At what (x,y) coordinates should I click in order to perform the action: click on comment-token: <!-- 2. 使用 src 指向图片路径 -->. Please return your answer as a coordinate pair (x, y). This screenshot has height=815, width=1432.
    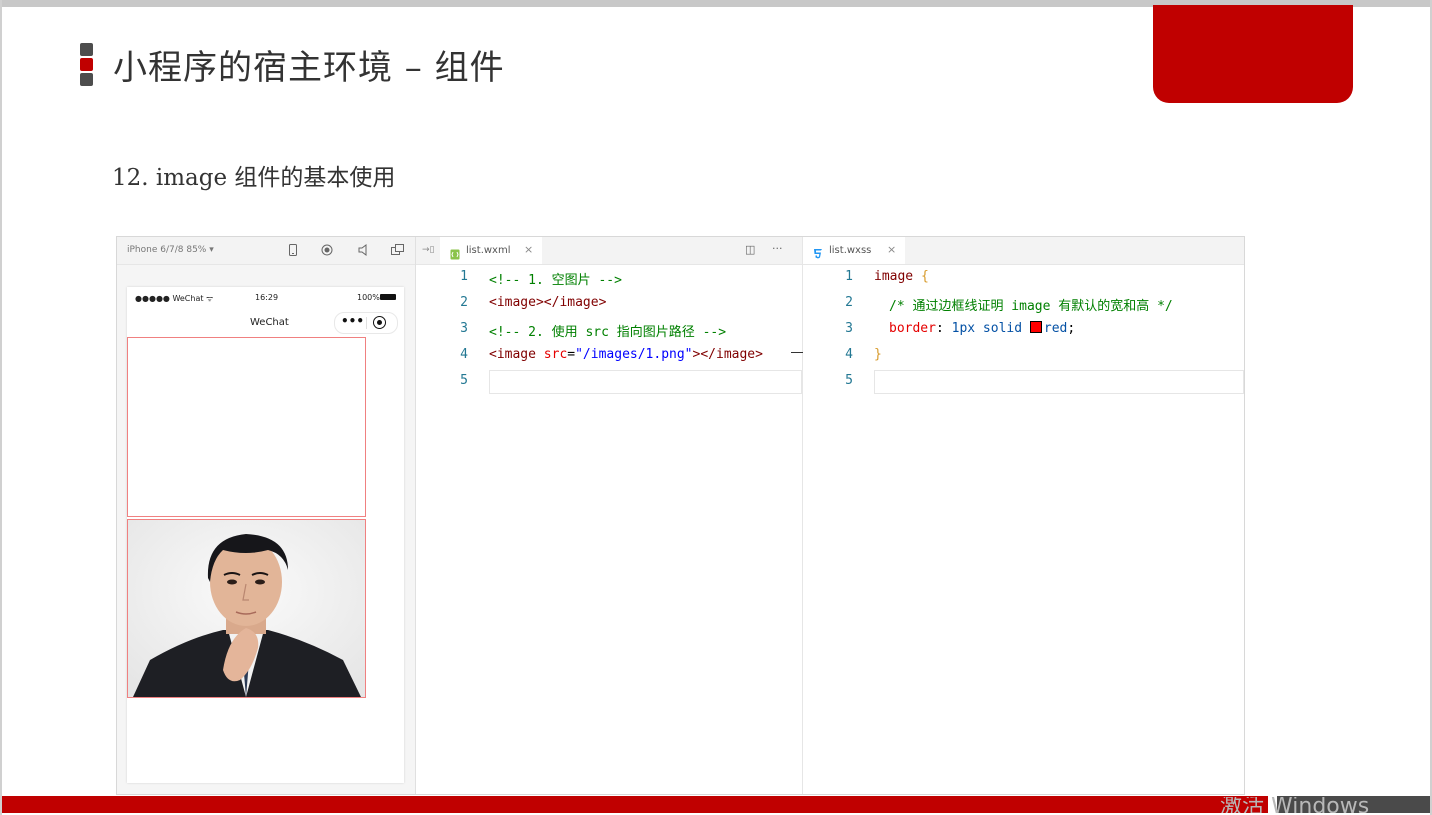
    Looking at the image, I should click on (608, 332).